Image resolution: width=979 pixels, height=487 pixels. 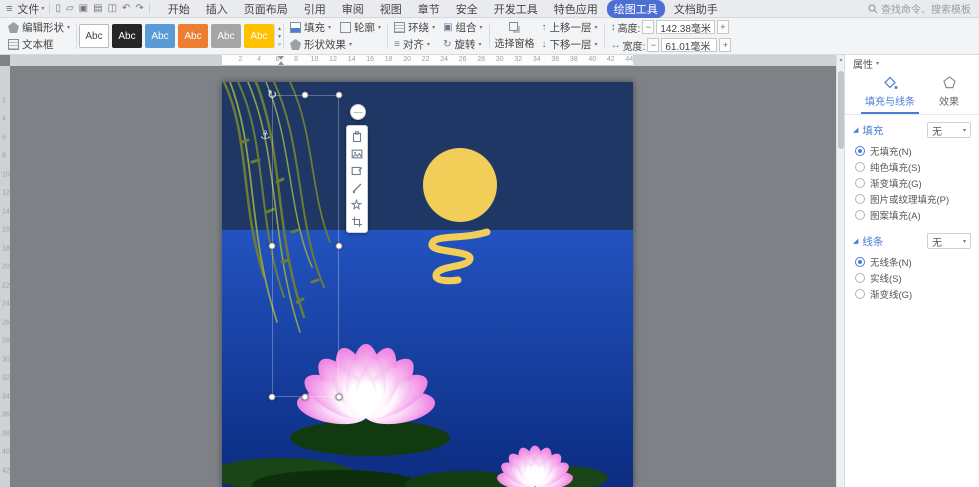 I want to click on shape-style-preset-4: Abc, so click(x=226, y=36).